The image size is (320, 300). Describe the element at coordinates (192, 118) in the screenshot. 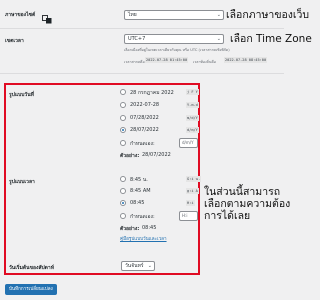

I see `date-format-option-code: m/d/Y` at that location.